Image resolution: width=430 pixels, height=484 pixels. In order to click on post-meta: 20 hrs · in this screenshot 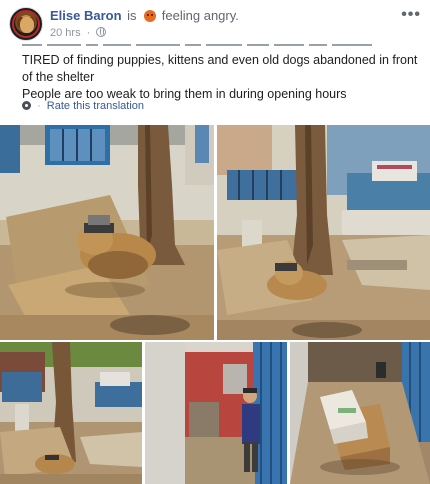, I will do `click(78, 33)`.